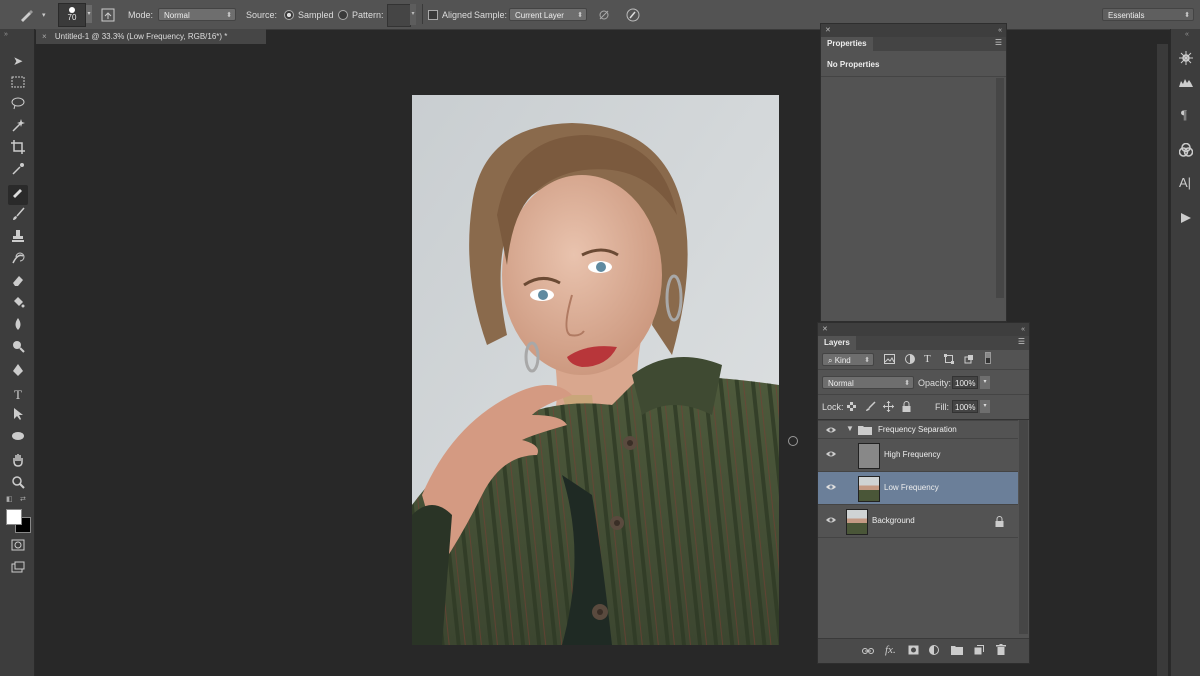 This screenshot has width=1200, height=676. Describe the element at coordinates (985, 406) in the screenshot. I see `fill-slider-arrow-icon: ▾` at that location.